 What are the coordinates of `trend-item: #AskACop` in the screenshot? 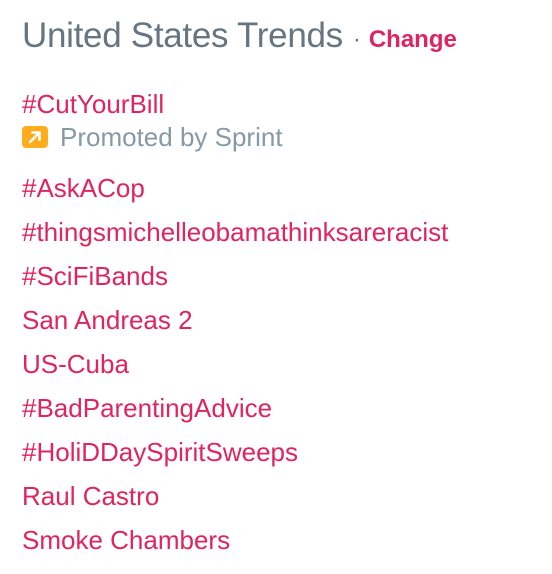 It's located at (287, 188).